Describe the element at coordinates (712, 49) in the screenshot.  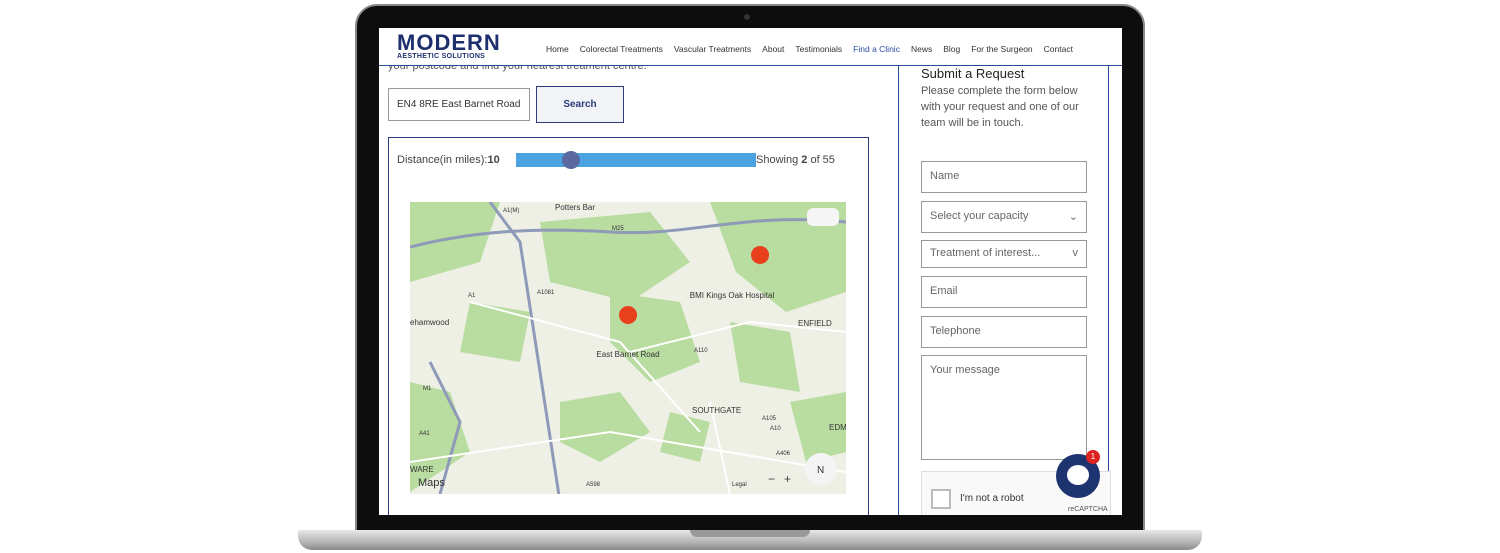
I see `nav-vascular: Vascular Treatments` at that location.